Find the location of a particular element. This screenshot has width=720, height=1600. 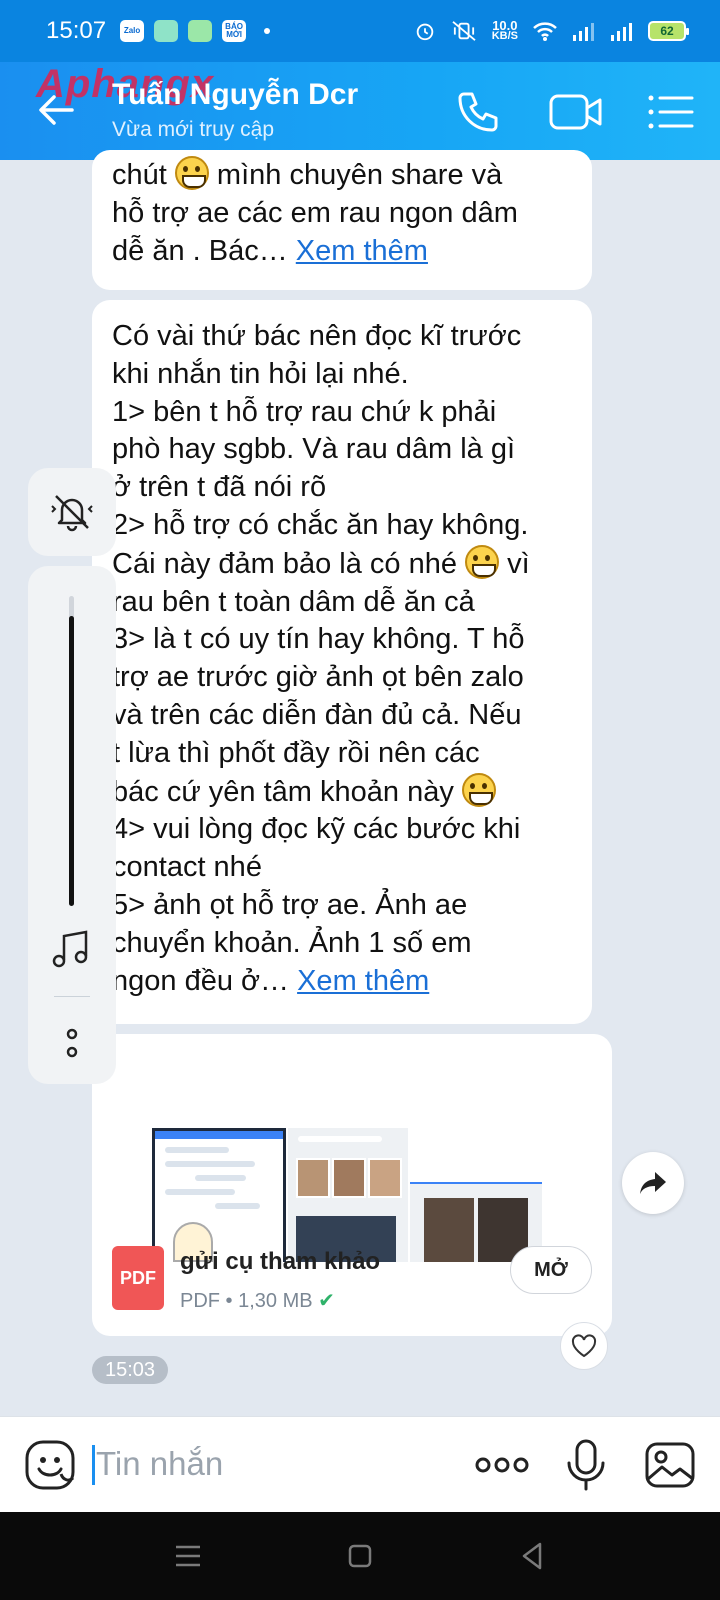

message-line: ở trên t đã nói rõ is located at coordinates (219, 487).